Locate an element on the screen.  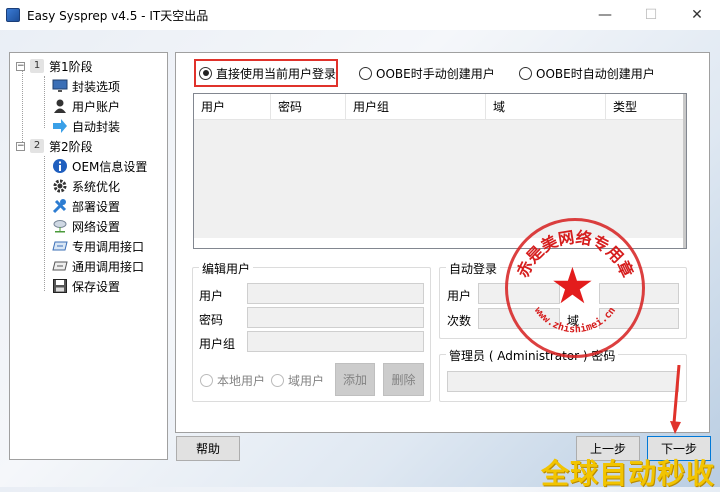
user-field is located at coordinates (335, 293).